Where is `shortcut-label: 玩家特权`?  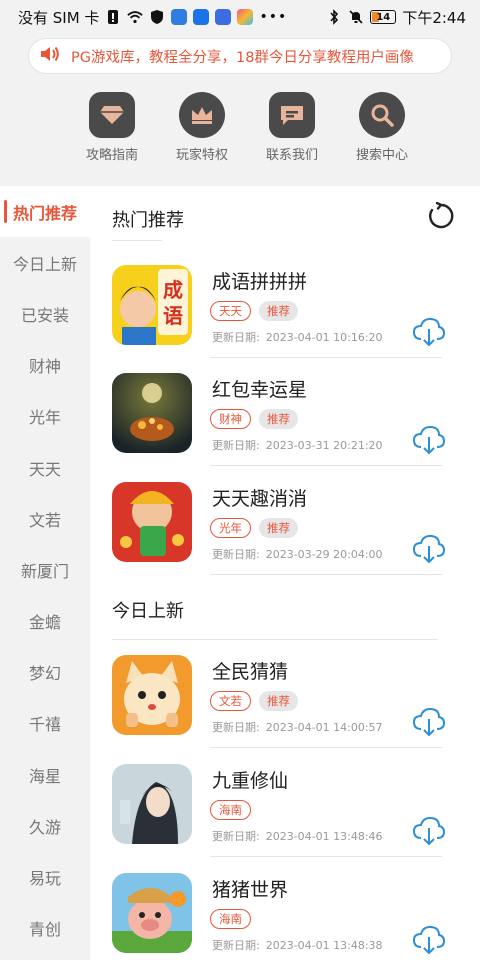 shortcut-label: 玩家特权 is located at coordinates (201, 155).